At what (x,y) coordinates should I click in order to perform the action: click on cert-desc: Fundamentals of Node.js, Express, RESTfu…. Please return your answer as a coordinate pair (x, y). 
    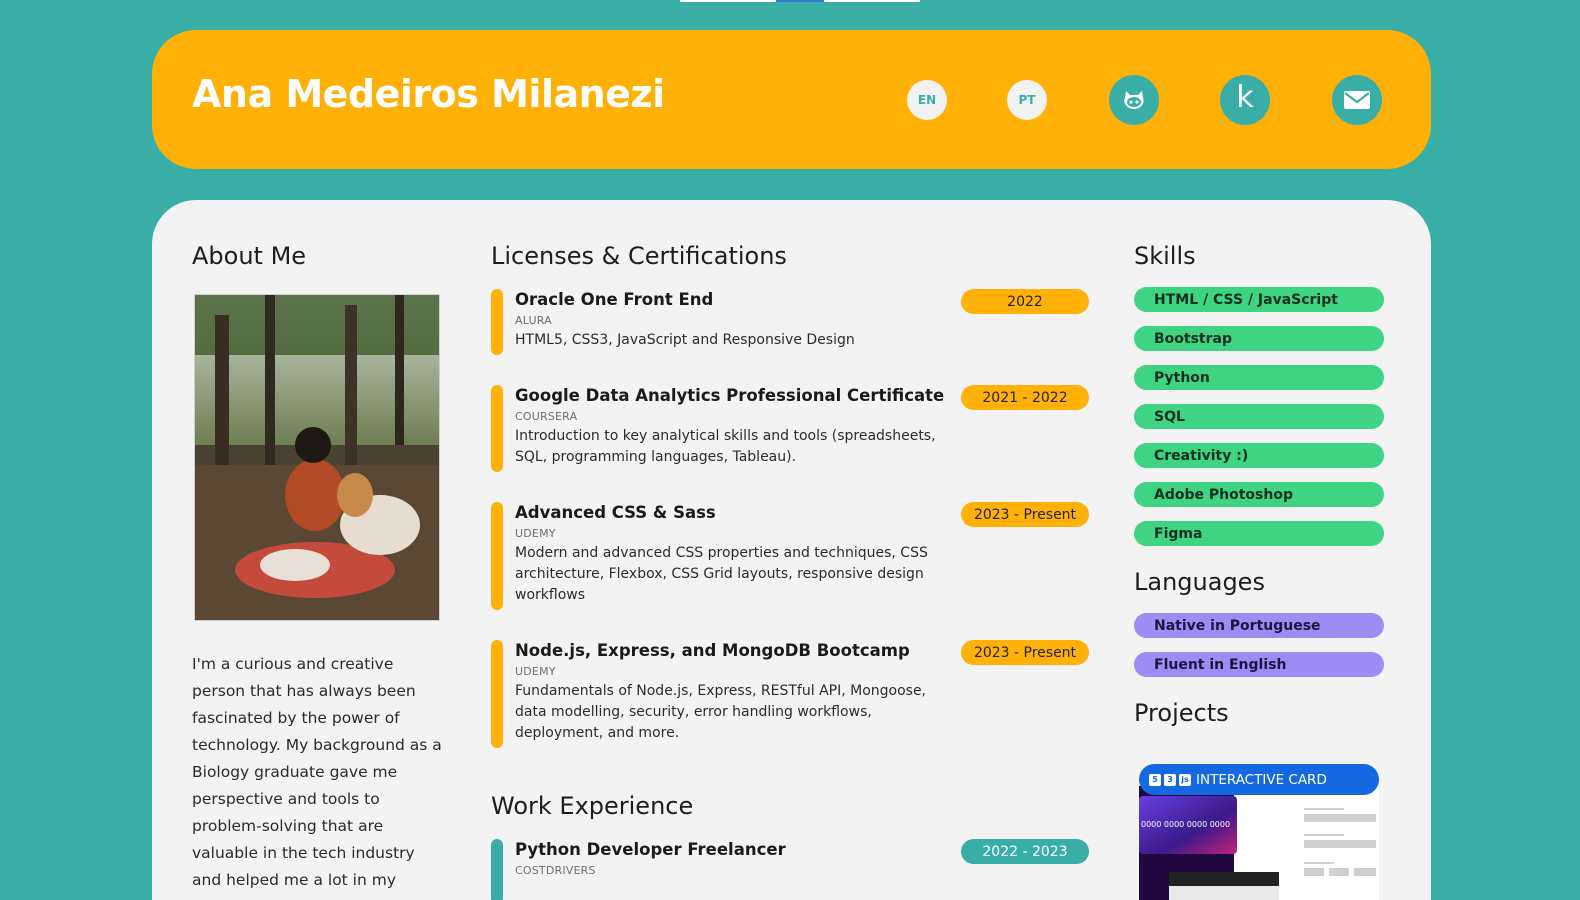
    Looking at the image, I should click on (721, 712).